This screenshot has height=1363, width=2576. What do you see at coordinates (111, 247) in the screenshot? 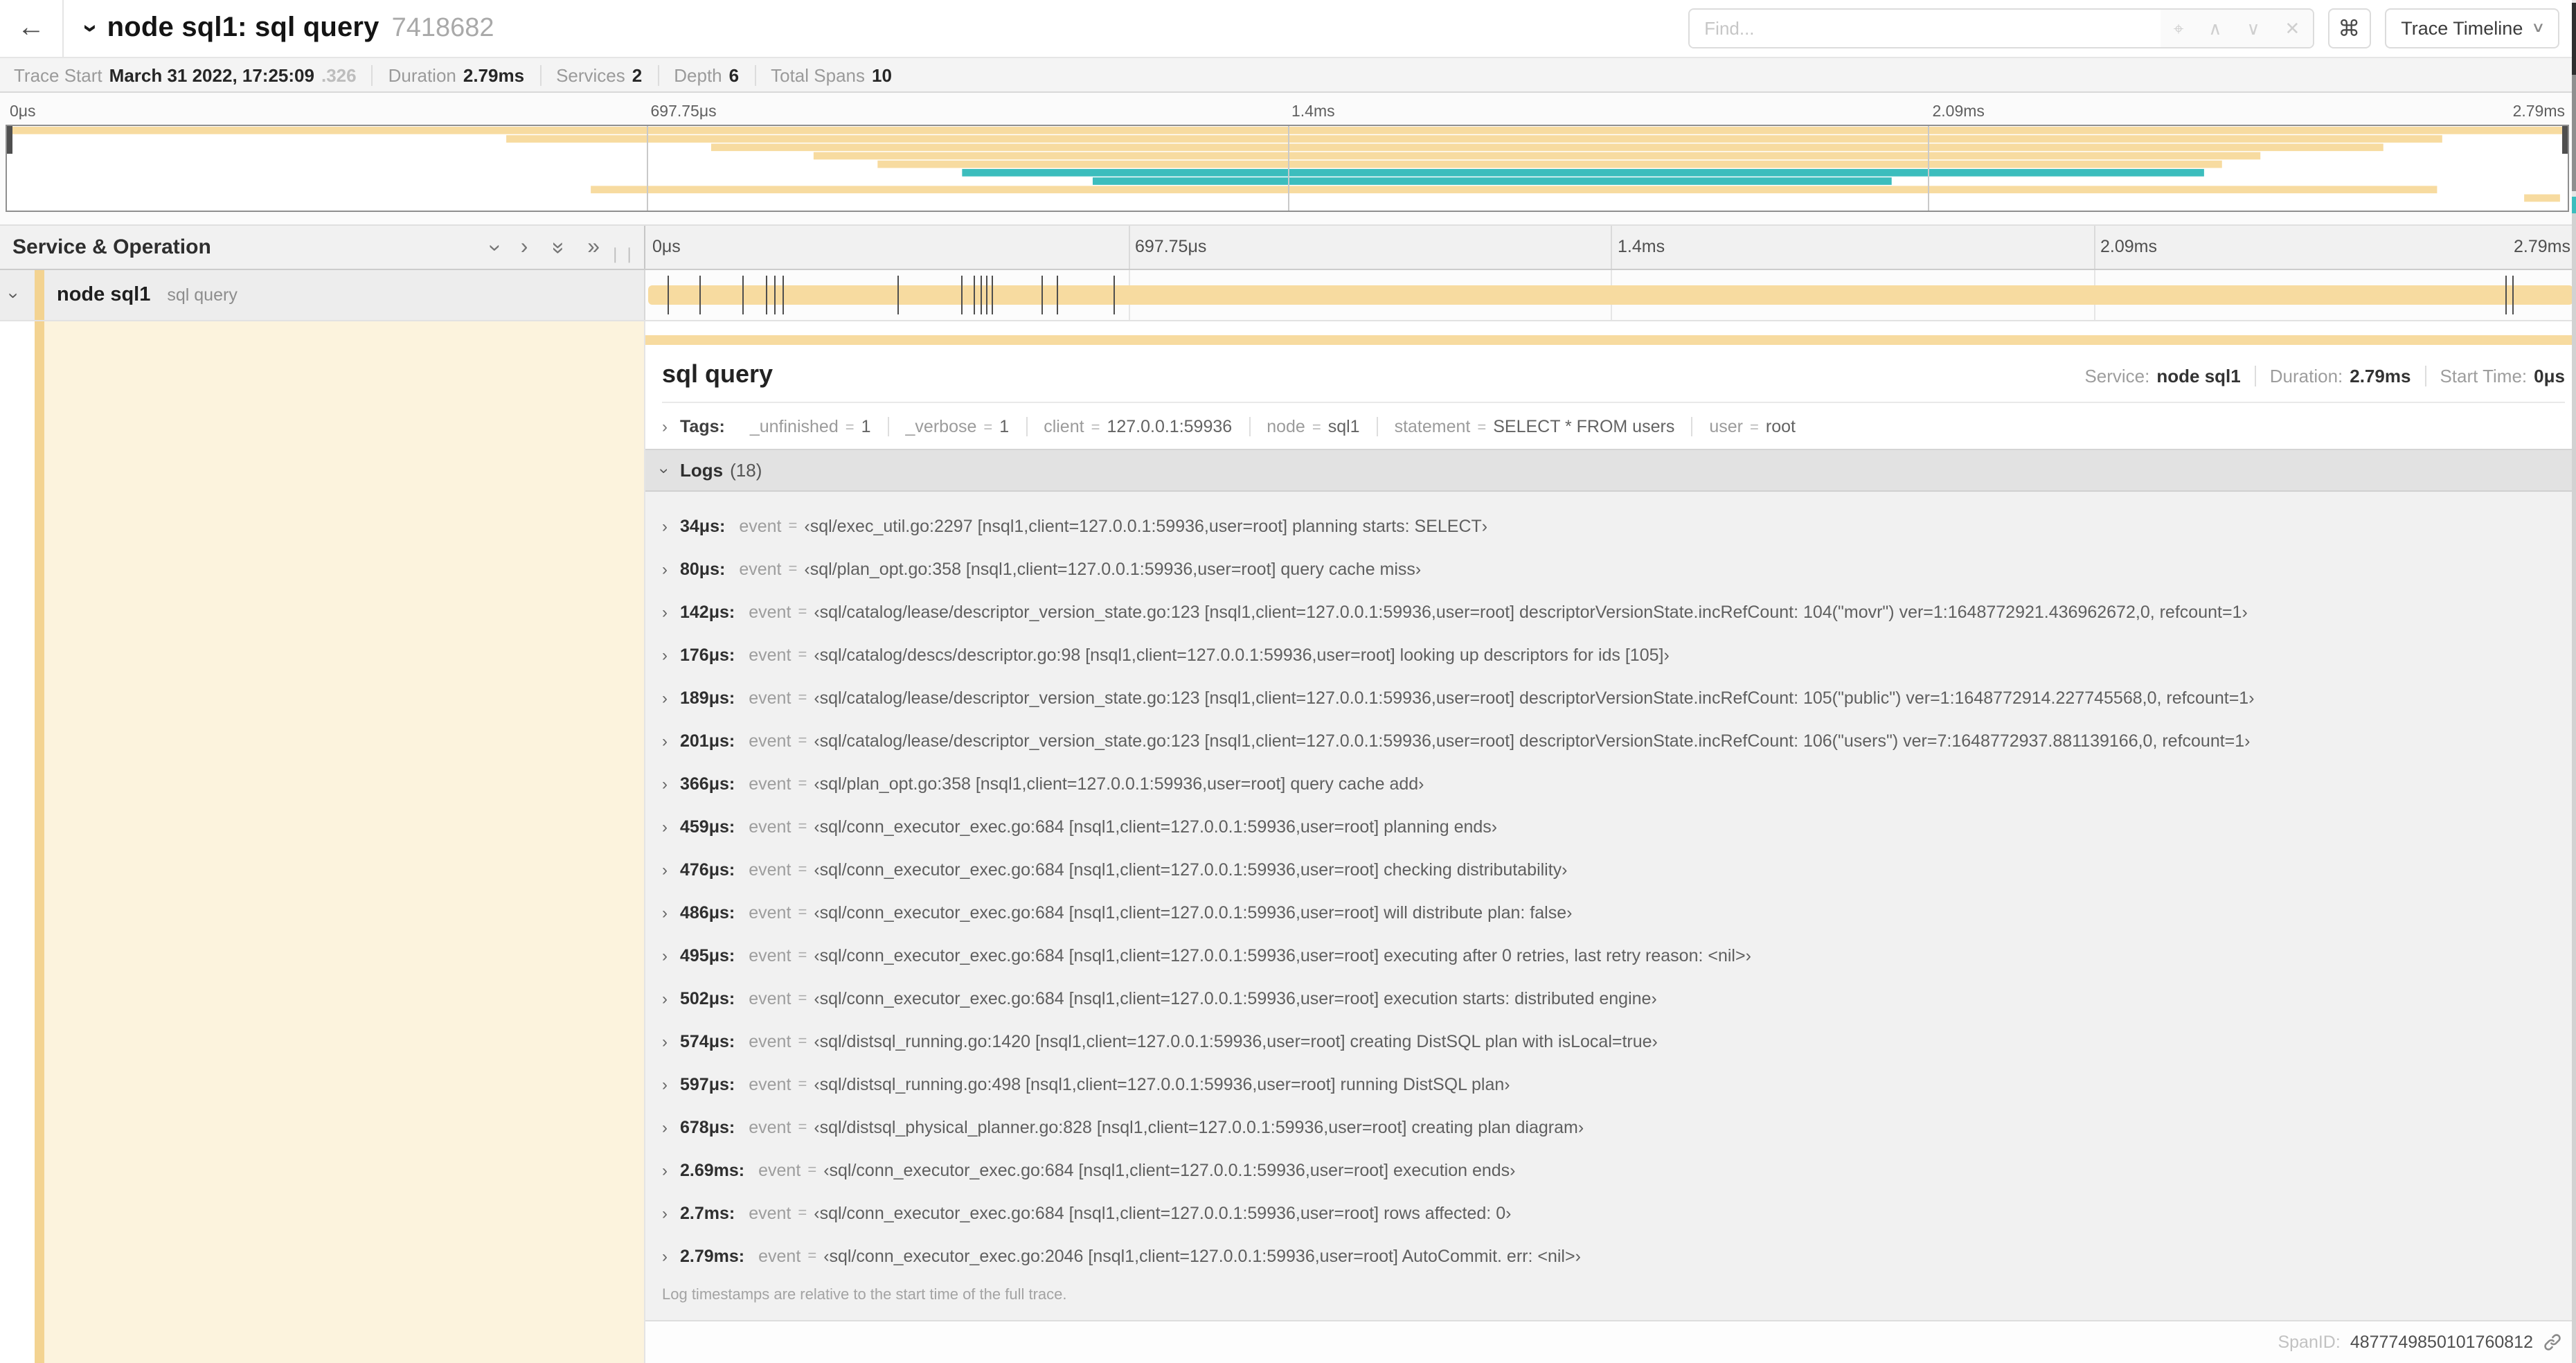
I see `service-operation-label: Service & Operation` at bounding box center [111, 247].